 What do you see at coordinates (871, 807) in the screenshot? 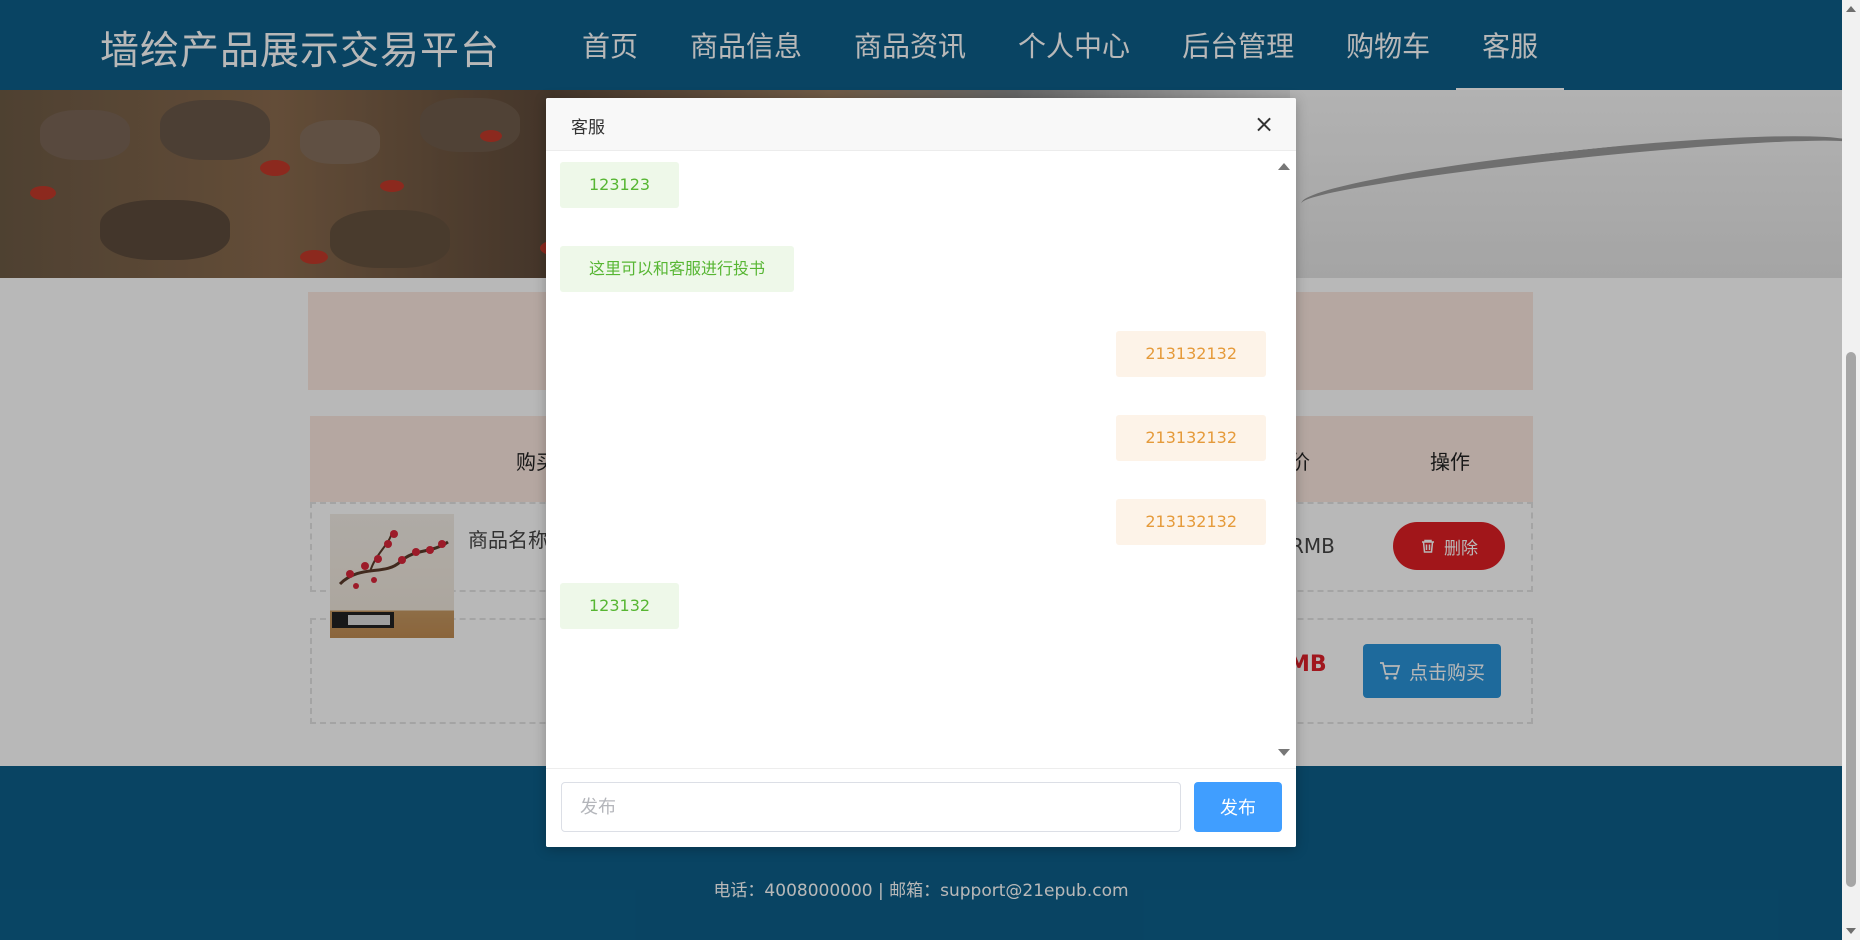
I see `chat-input` at bounding box center [871, 807].